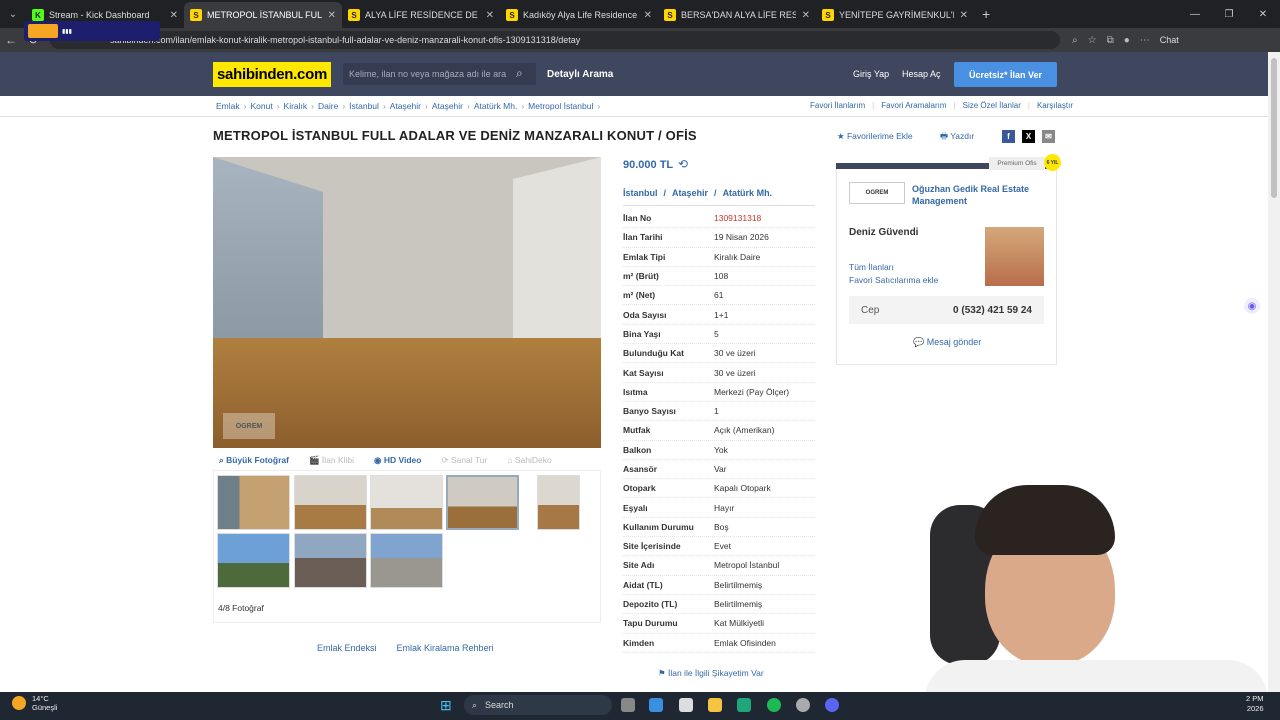 The width and height of the screenshot is (1280, 720). Describe the element at coordinates (628, 705) in the screenshot. I see `task-view-icon` at that location.